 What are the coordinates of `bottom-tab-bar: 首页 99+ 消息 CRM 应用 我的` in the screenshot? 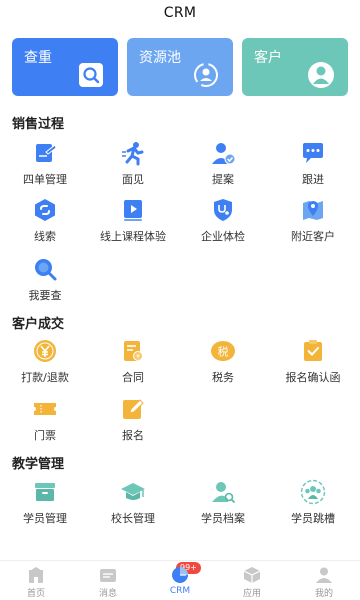 It's located at (180, 580).